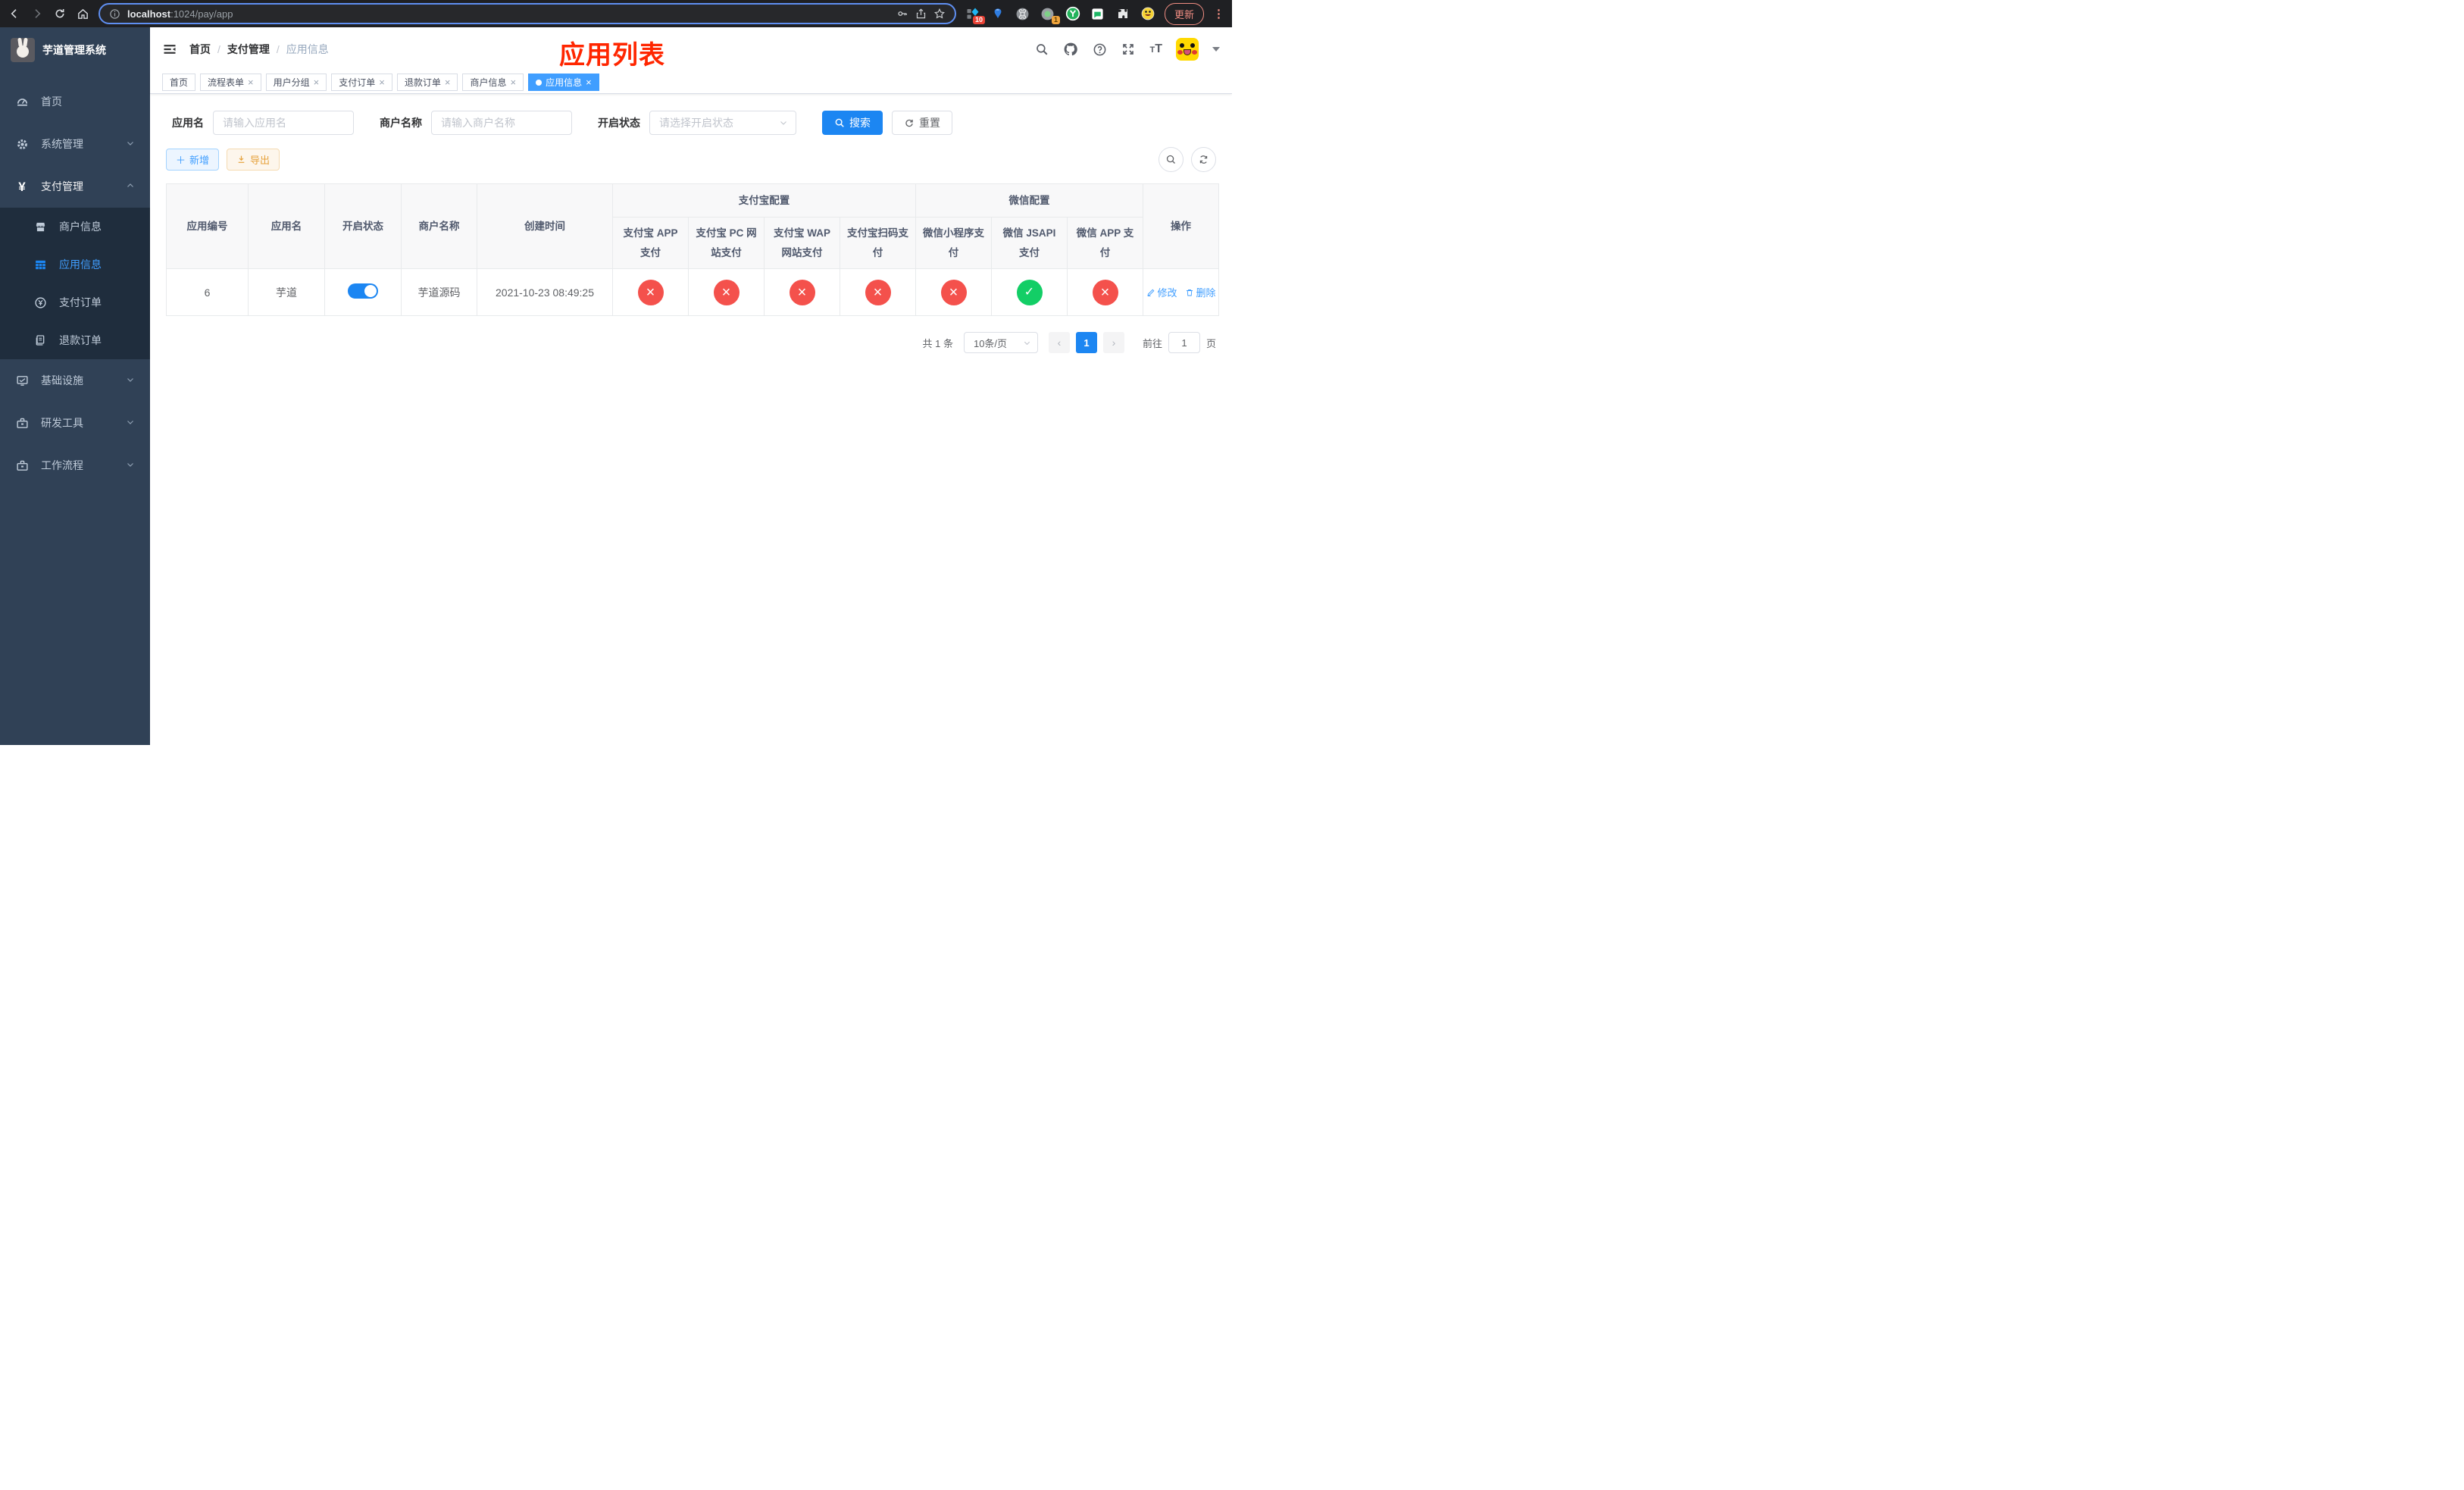 The image size is (2464, 1490). Describe the element at coordinates (1097, 14) in the screenshot. I see `extension-chat-icon` at that location.